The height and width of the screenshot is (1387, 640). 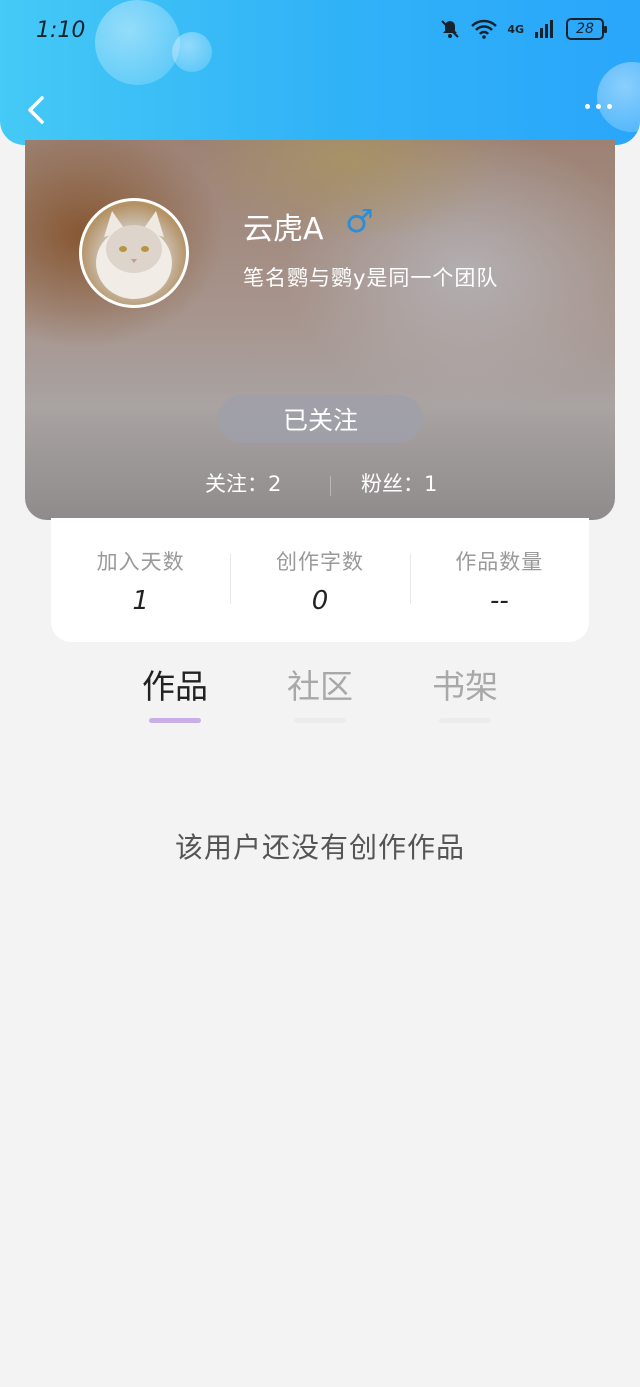 I want to click on stat-label: 加入天数, so click(x=140, y=562).